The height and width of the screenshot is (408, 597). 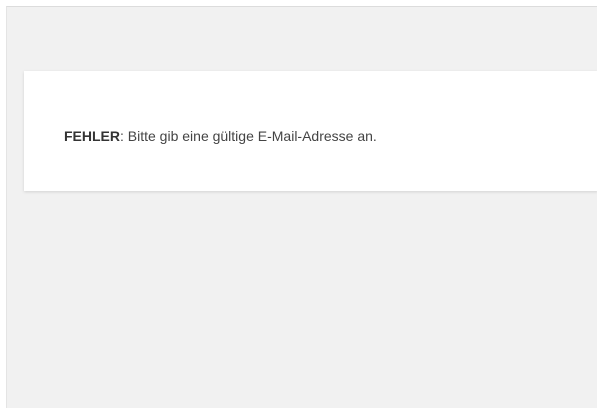 What do you see at coordinates (92, 136) in the screenshot?
I see `error-label: FEHLER` at bounding box center [92, 136].